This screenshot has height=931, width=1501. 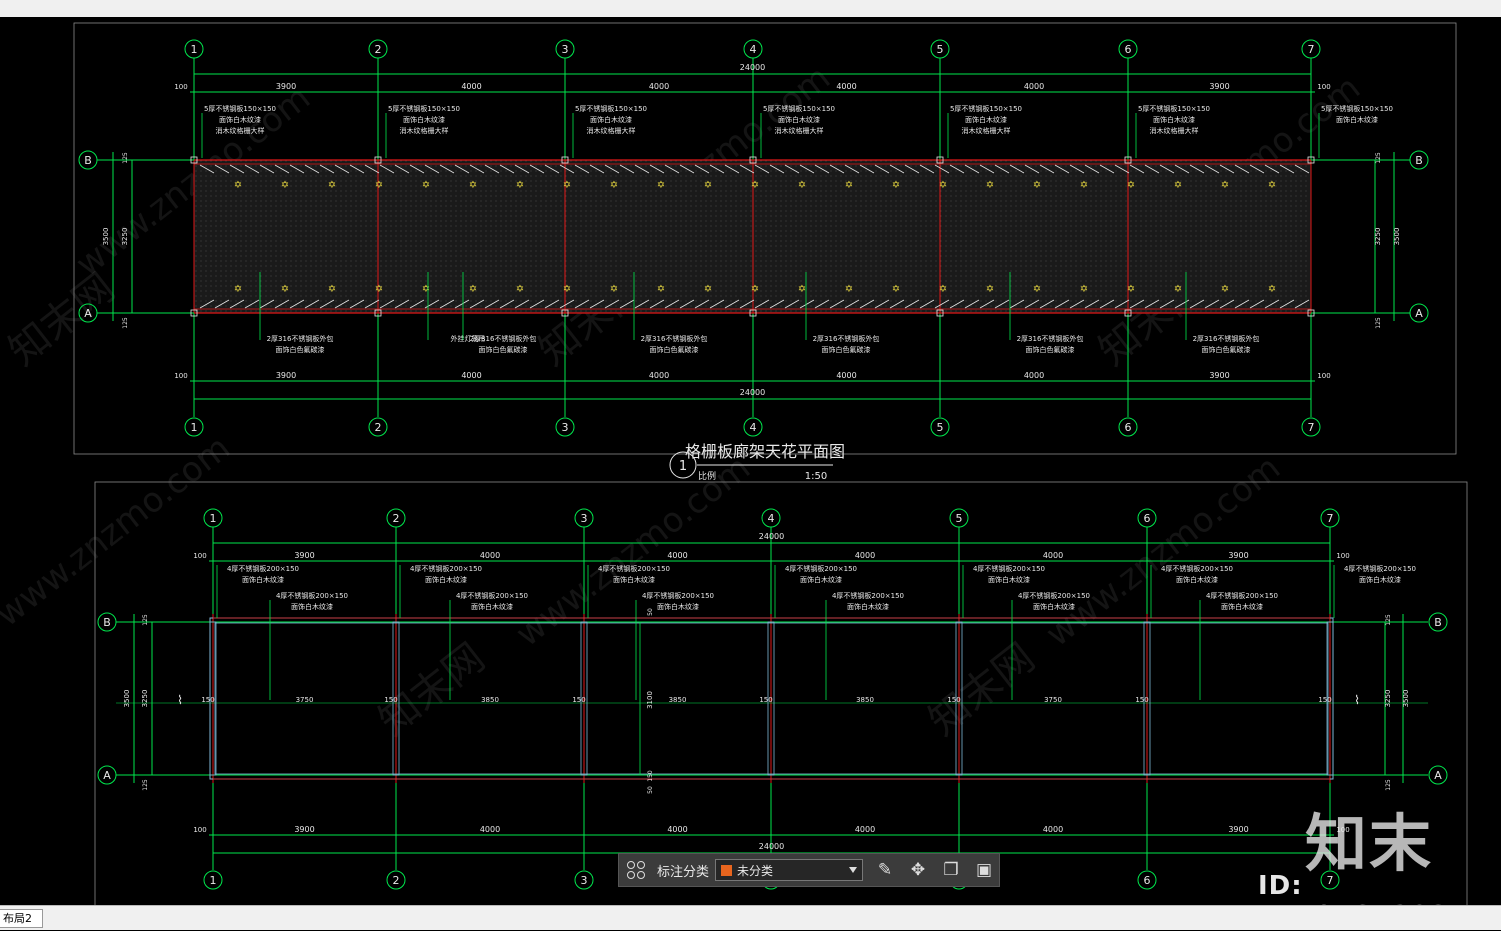 What do you see at coordinates (1378, 158) in the screenshot?
I see `vdim-top: 125` at bounding box center [1378, 158].